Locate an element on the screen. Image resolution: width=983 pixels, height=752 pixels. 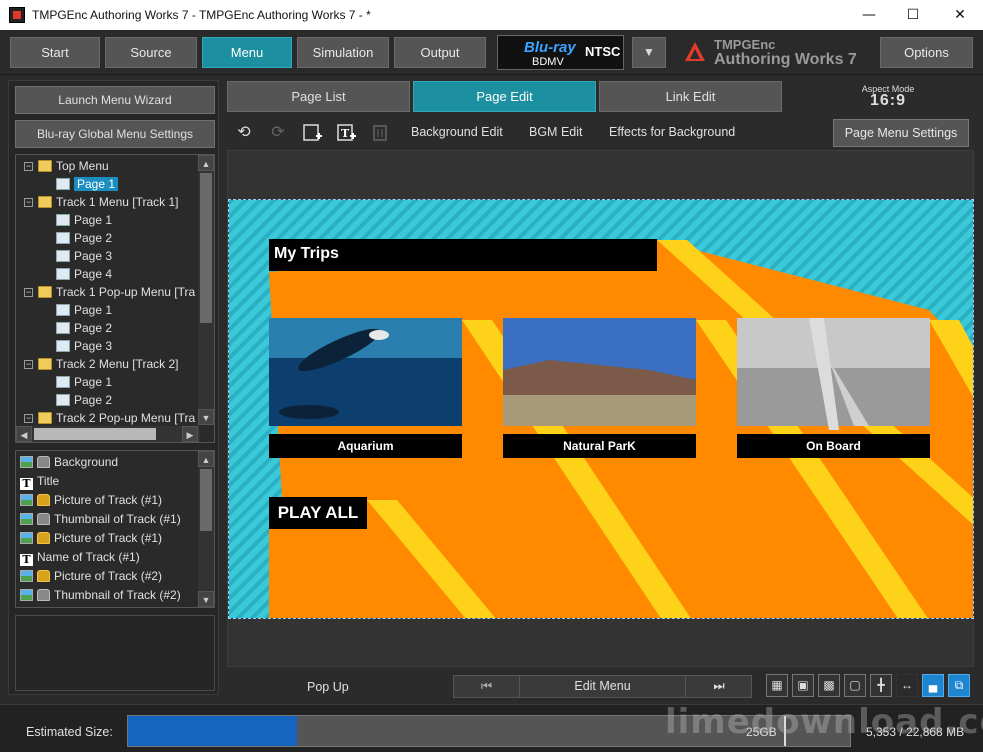
maximize-button: ☐ is located at coordinates (913, 15).